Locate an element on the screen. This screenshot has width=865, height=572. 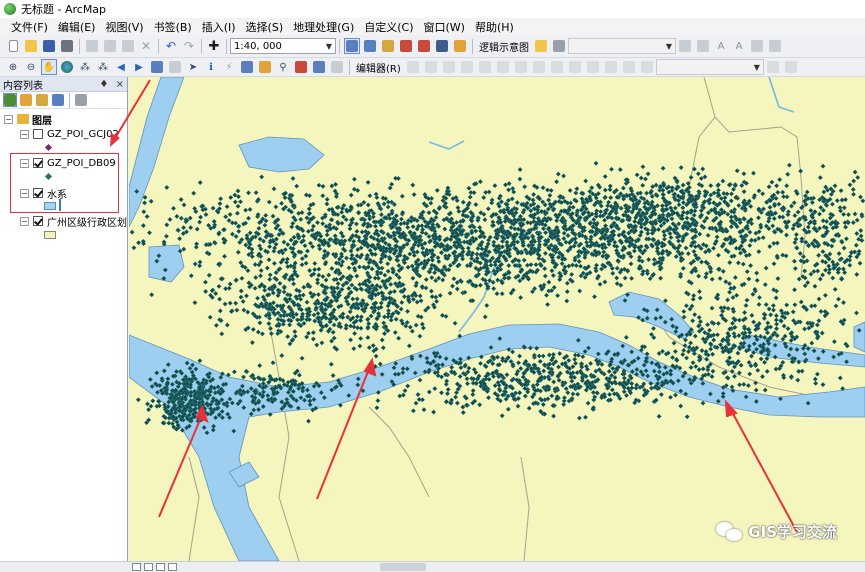
route-button is located at coordinates (301, 67).